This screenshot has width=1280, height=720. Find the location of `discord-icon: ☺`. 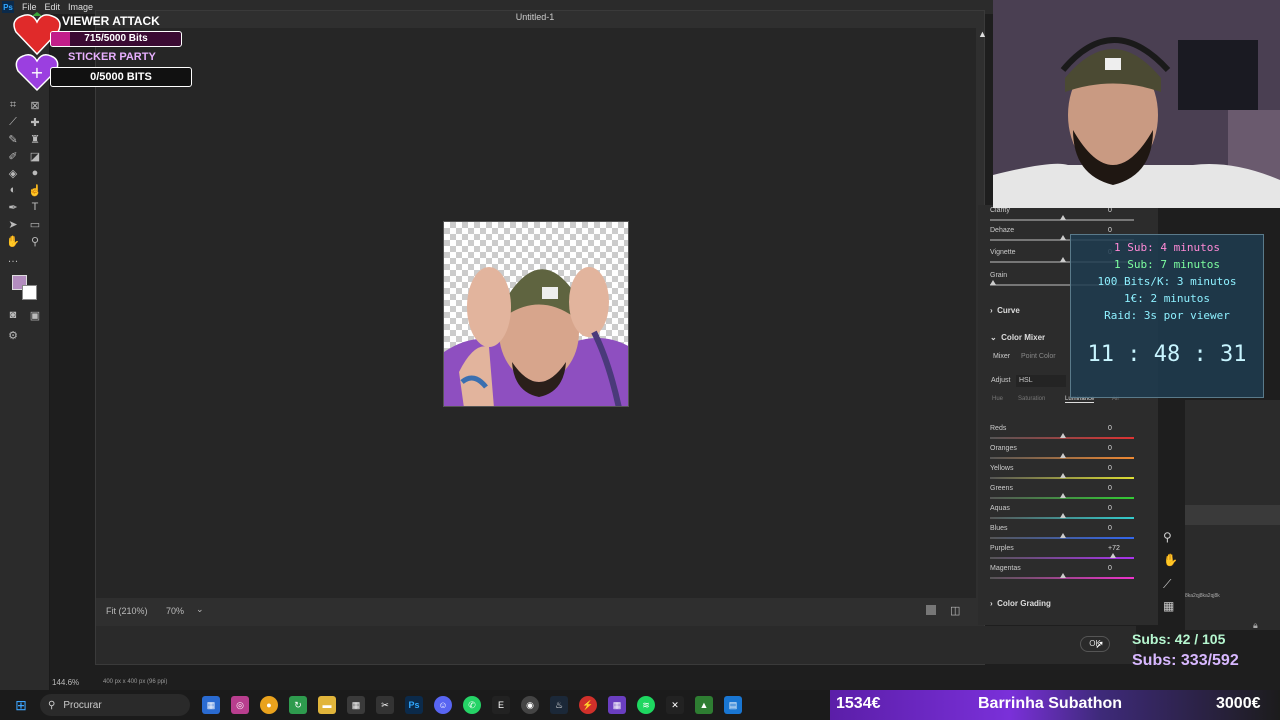

discord-icon: ☺ is located at coordinates (443, 705).